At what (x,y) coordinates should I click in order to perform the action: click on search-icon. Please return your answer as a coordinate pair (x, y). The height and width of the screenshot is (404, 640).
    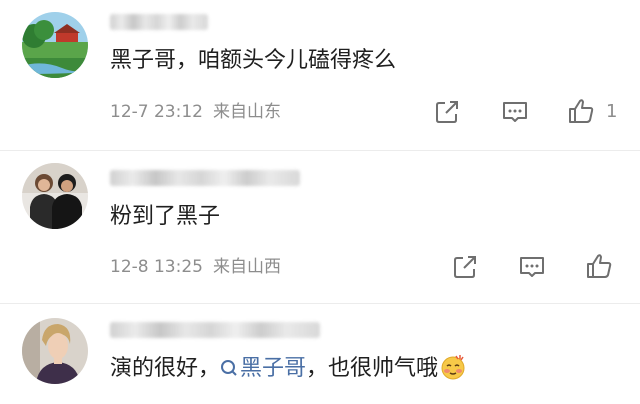
    Looking at the image, I should click on (229, 368).